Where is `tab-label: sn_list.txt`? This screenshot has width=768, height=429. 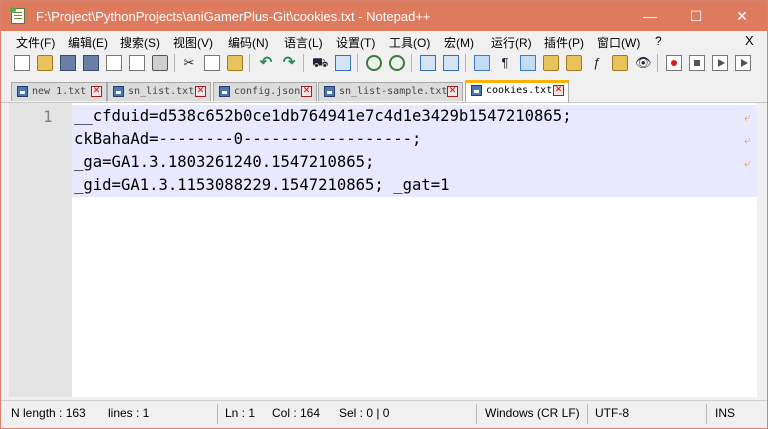 tab-label: sn_list.txt is located at coordinates (161, 91).